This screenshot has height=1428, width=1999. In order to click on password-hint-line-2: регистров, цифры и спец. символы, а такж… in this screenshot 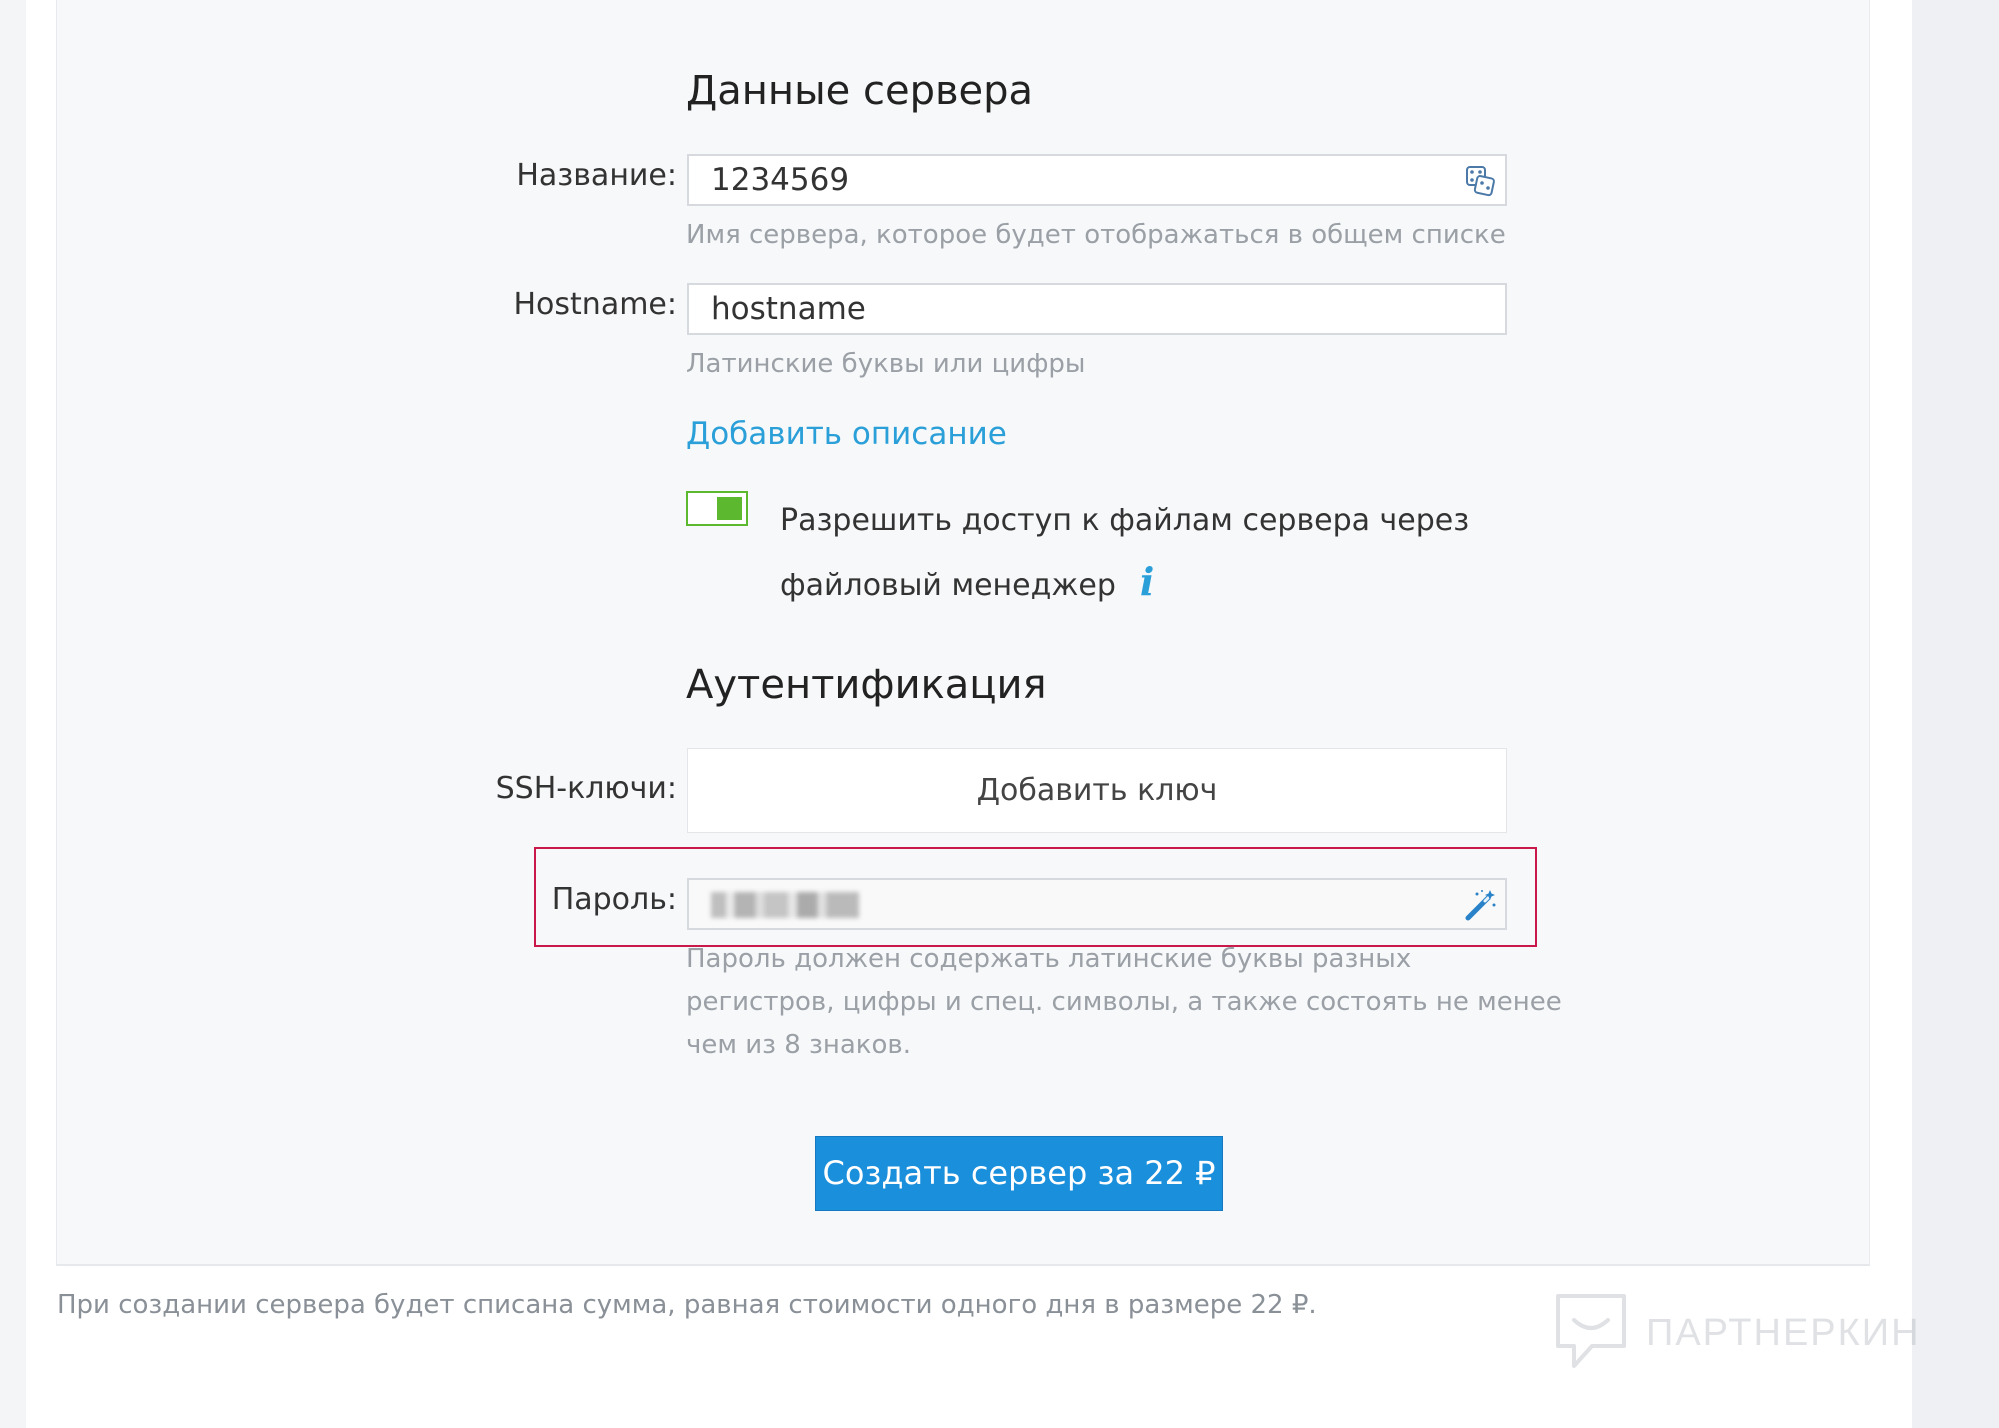, I will do `click(1124, 1002)`.